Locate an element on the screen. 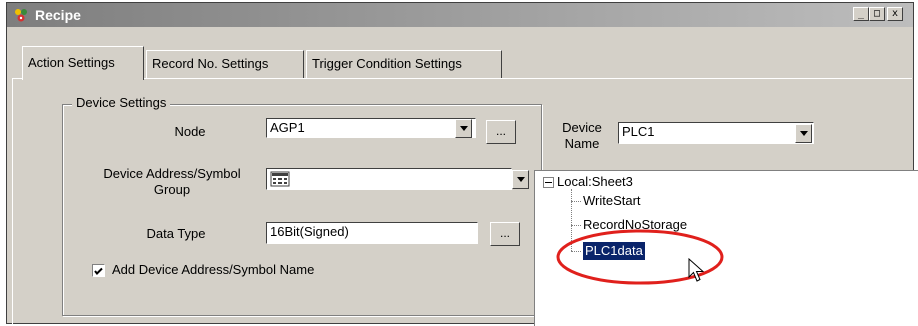  data-type-label: Data Type is located at coordinates (176, 233).